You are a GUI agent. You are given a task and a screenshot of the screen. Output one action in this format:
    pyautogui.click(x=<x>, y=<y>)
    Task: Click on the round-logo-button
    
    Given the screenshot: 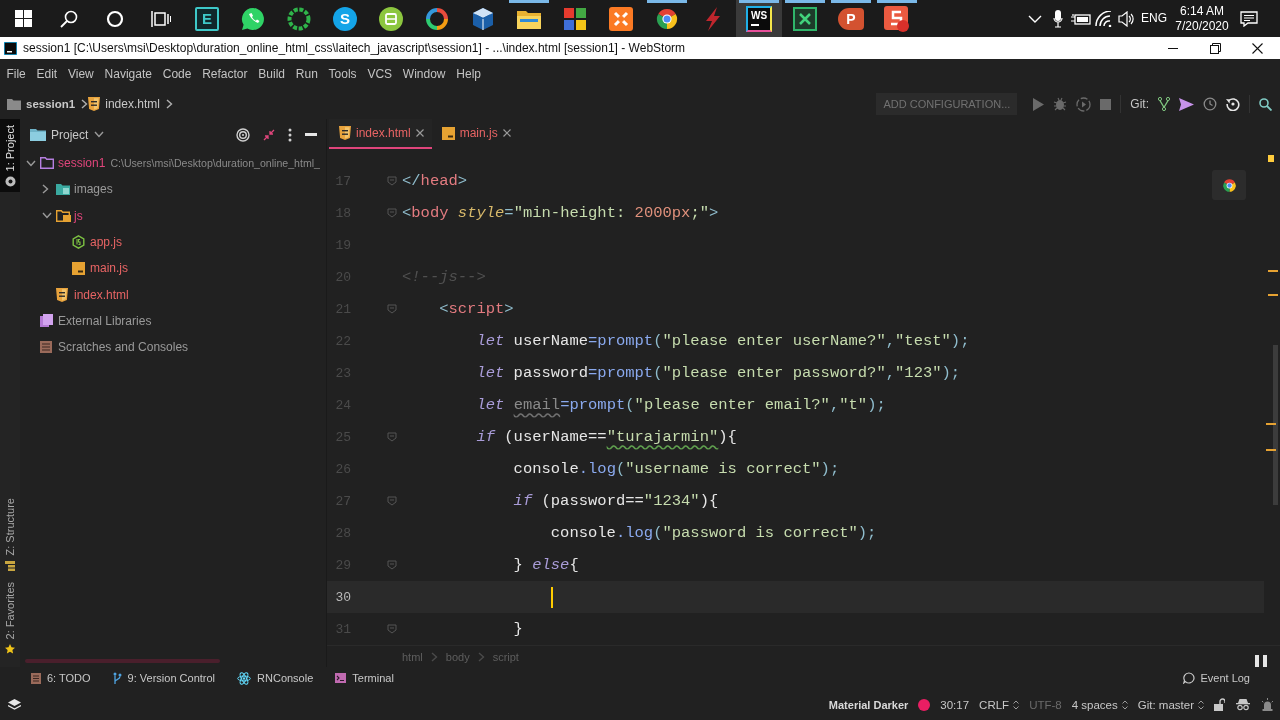 What is the action you would take?
    pyautogui.click(x=1229, y=185)
    